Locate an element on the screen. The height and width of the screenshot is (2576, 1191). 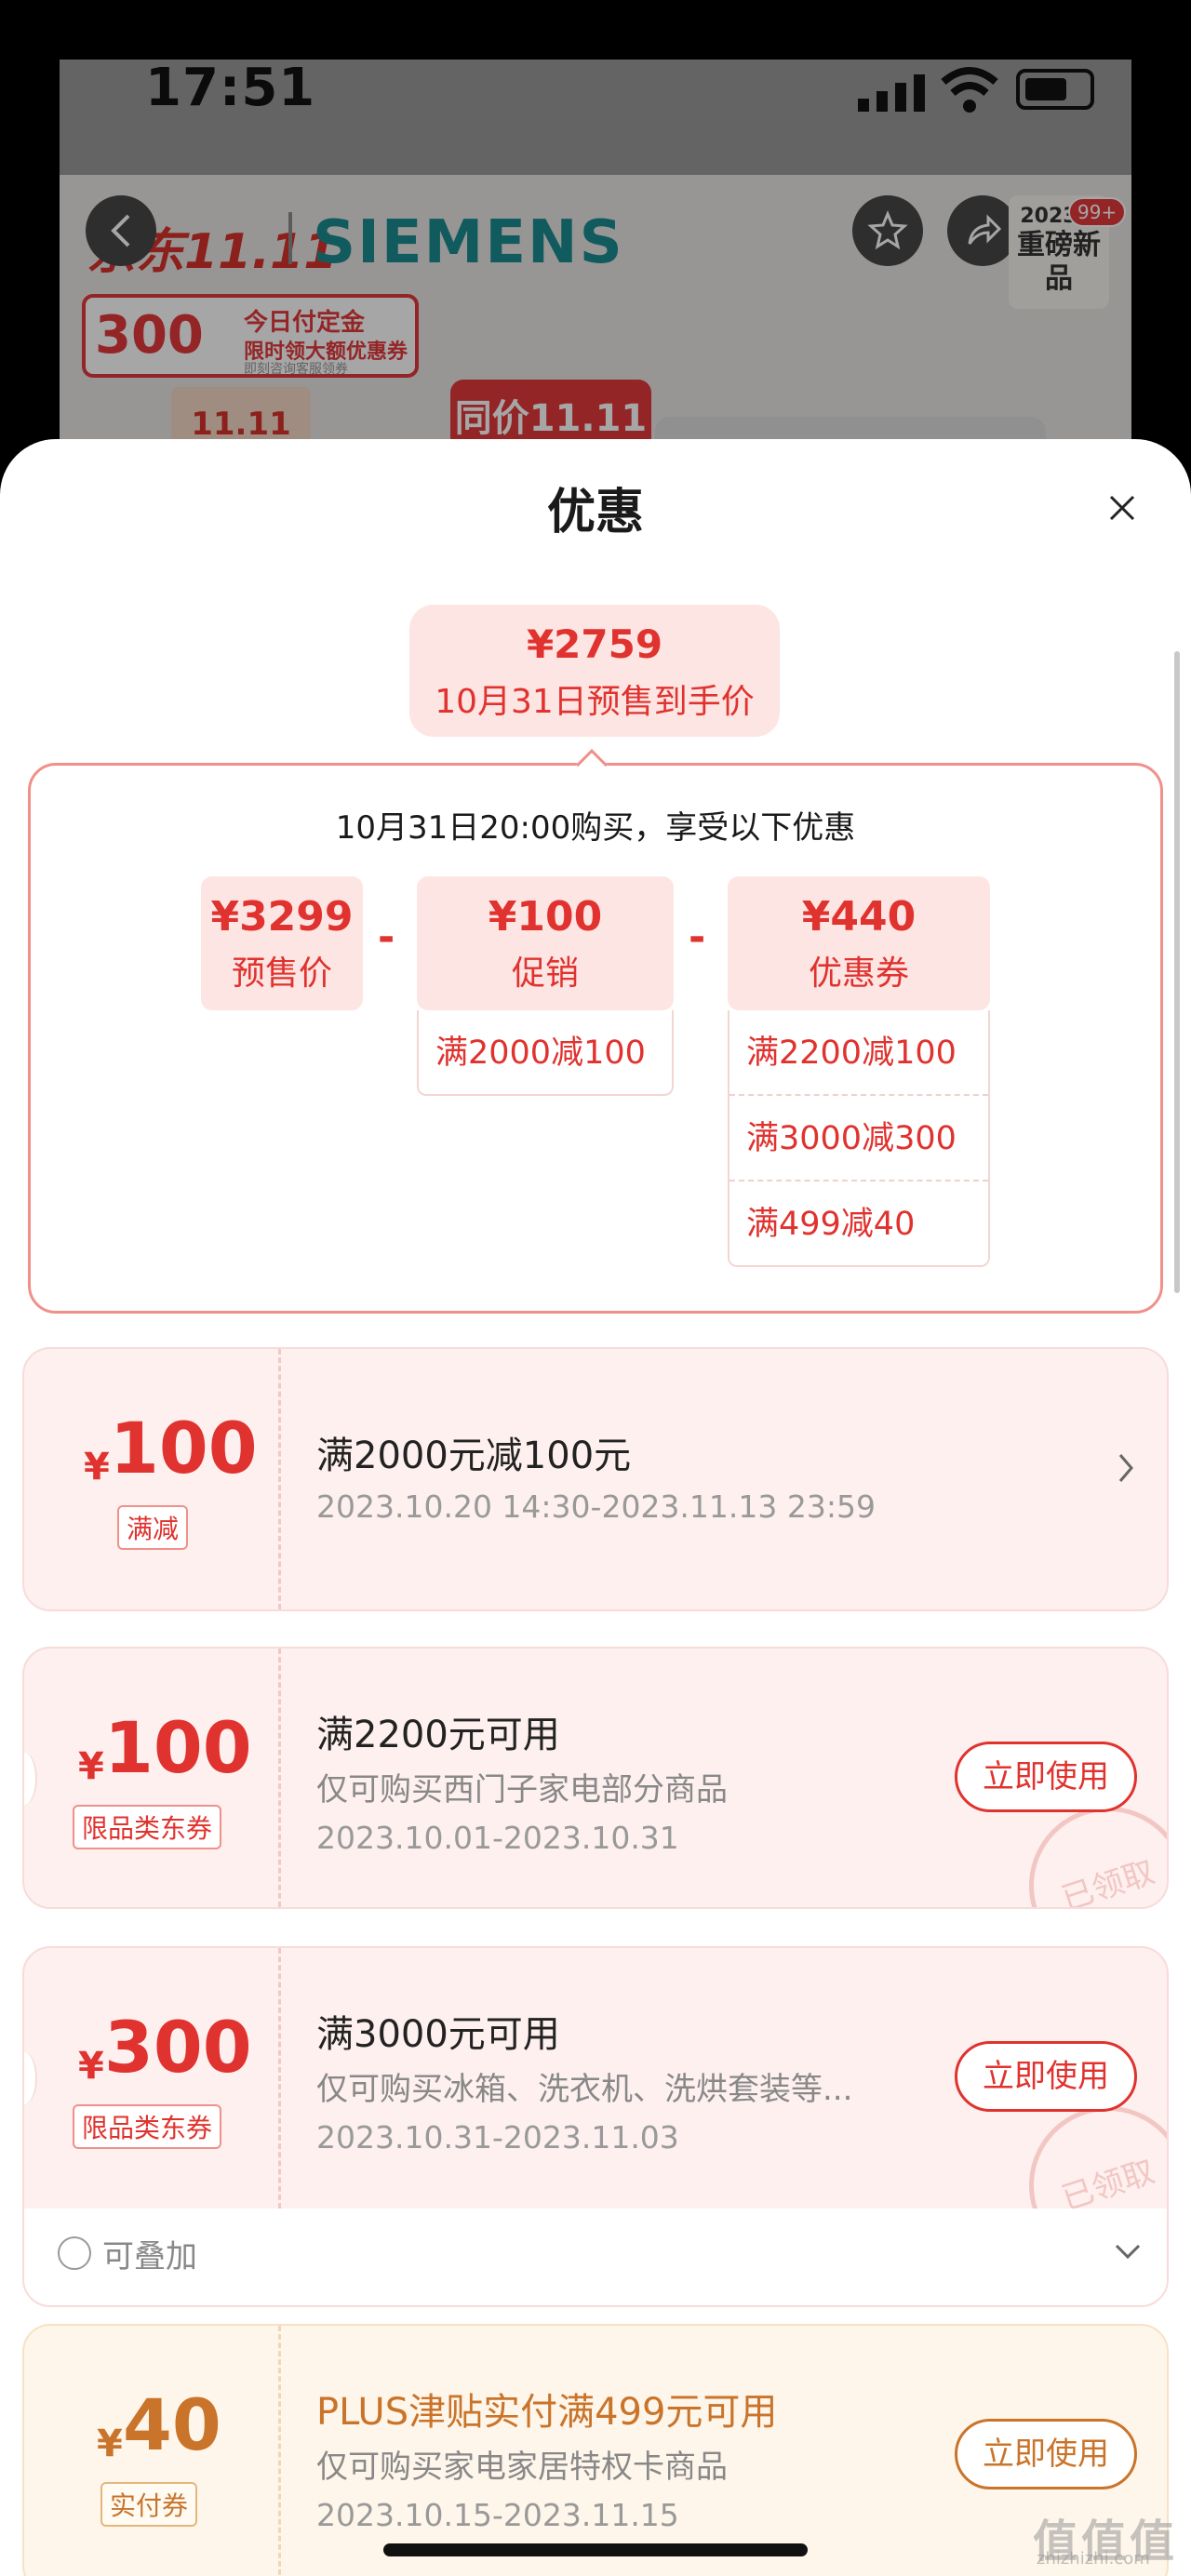
coupon-detail-item: 满2200减100 is located at coordinates (858, 1053).